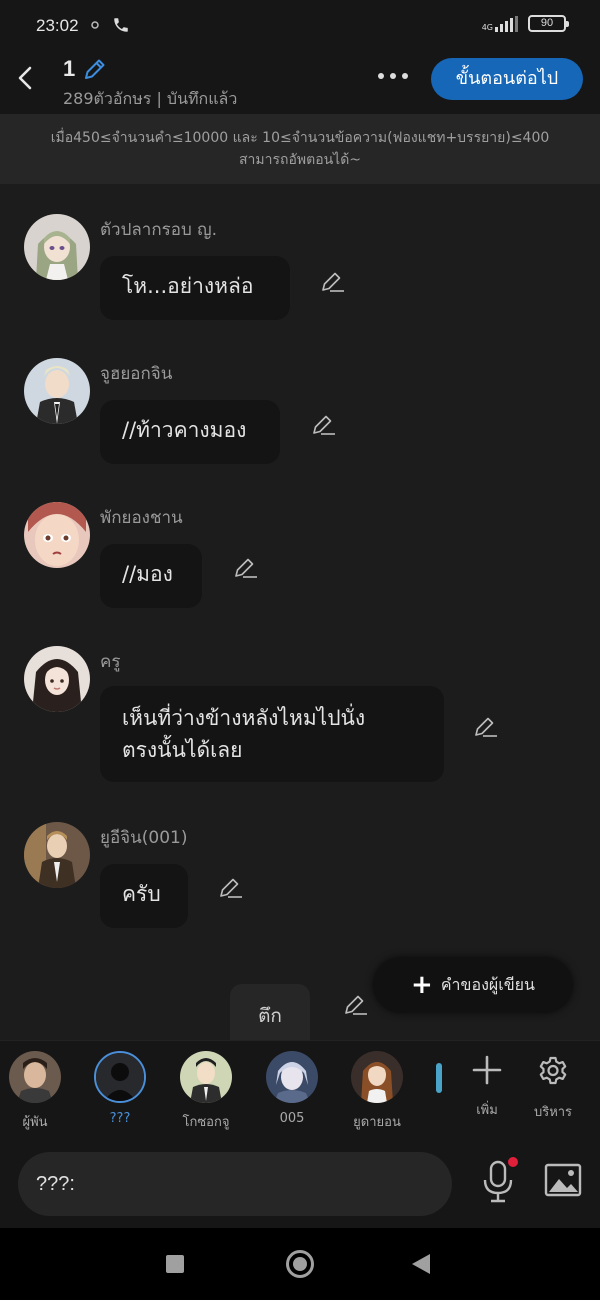  What do you see at coordinates (26, 78) in the screenshot?
I see `back-icon` at bounding box center [26, 78].